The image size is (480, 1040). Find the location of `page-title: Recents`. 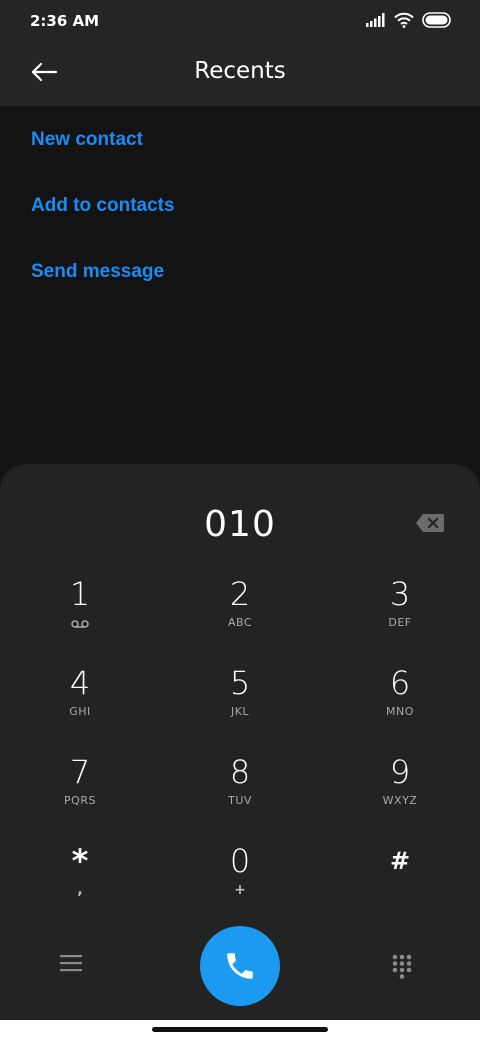

page-title: Recents is located at coordinates (240, 71).